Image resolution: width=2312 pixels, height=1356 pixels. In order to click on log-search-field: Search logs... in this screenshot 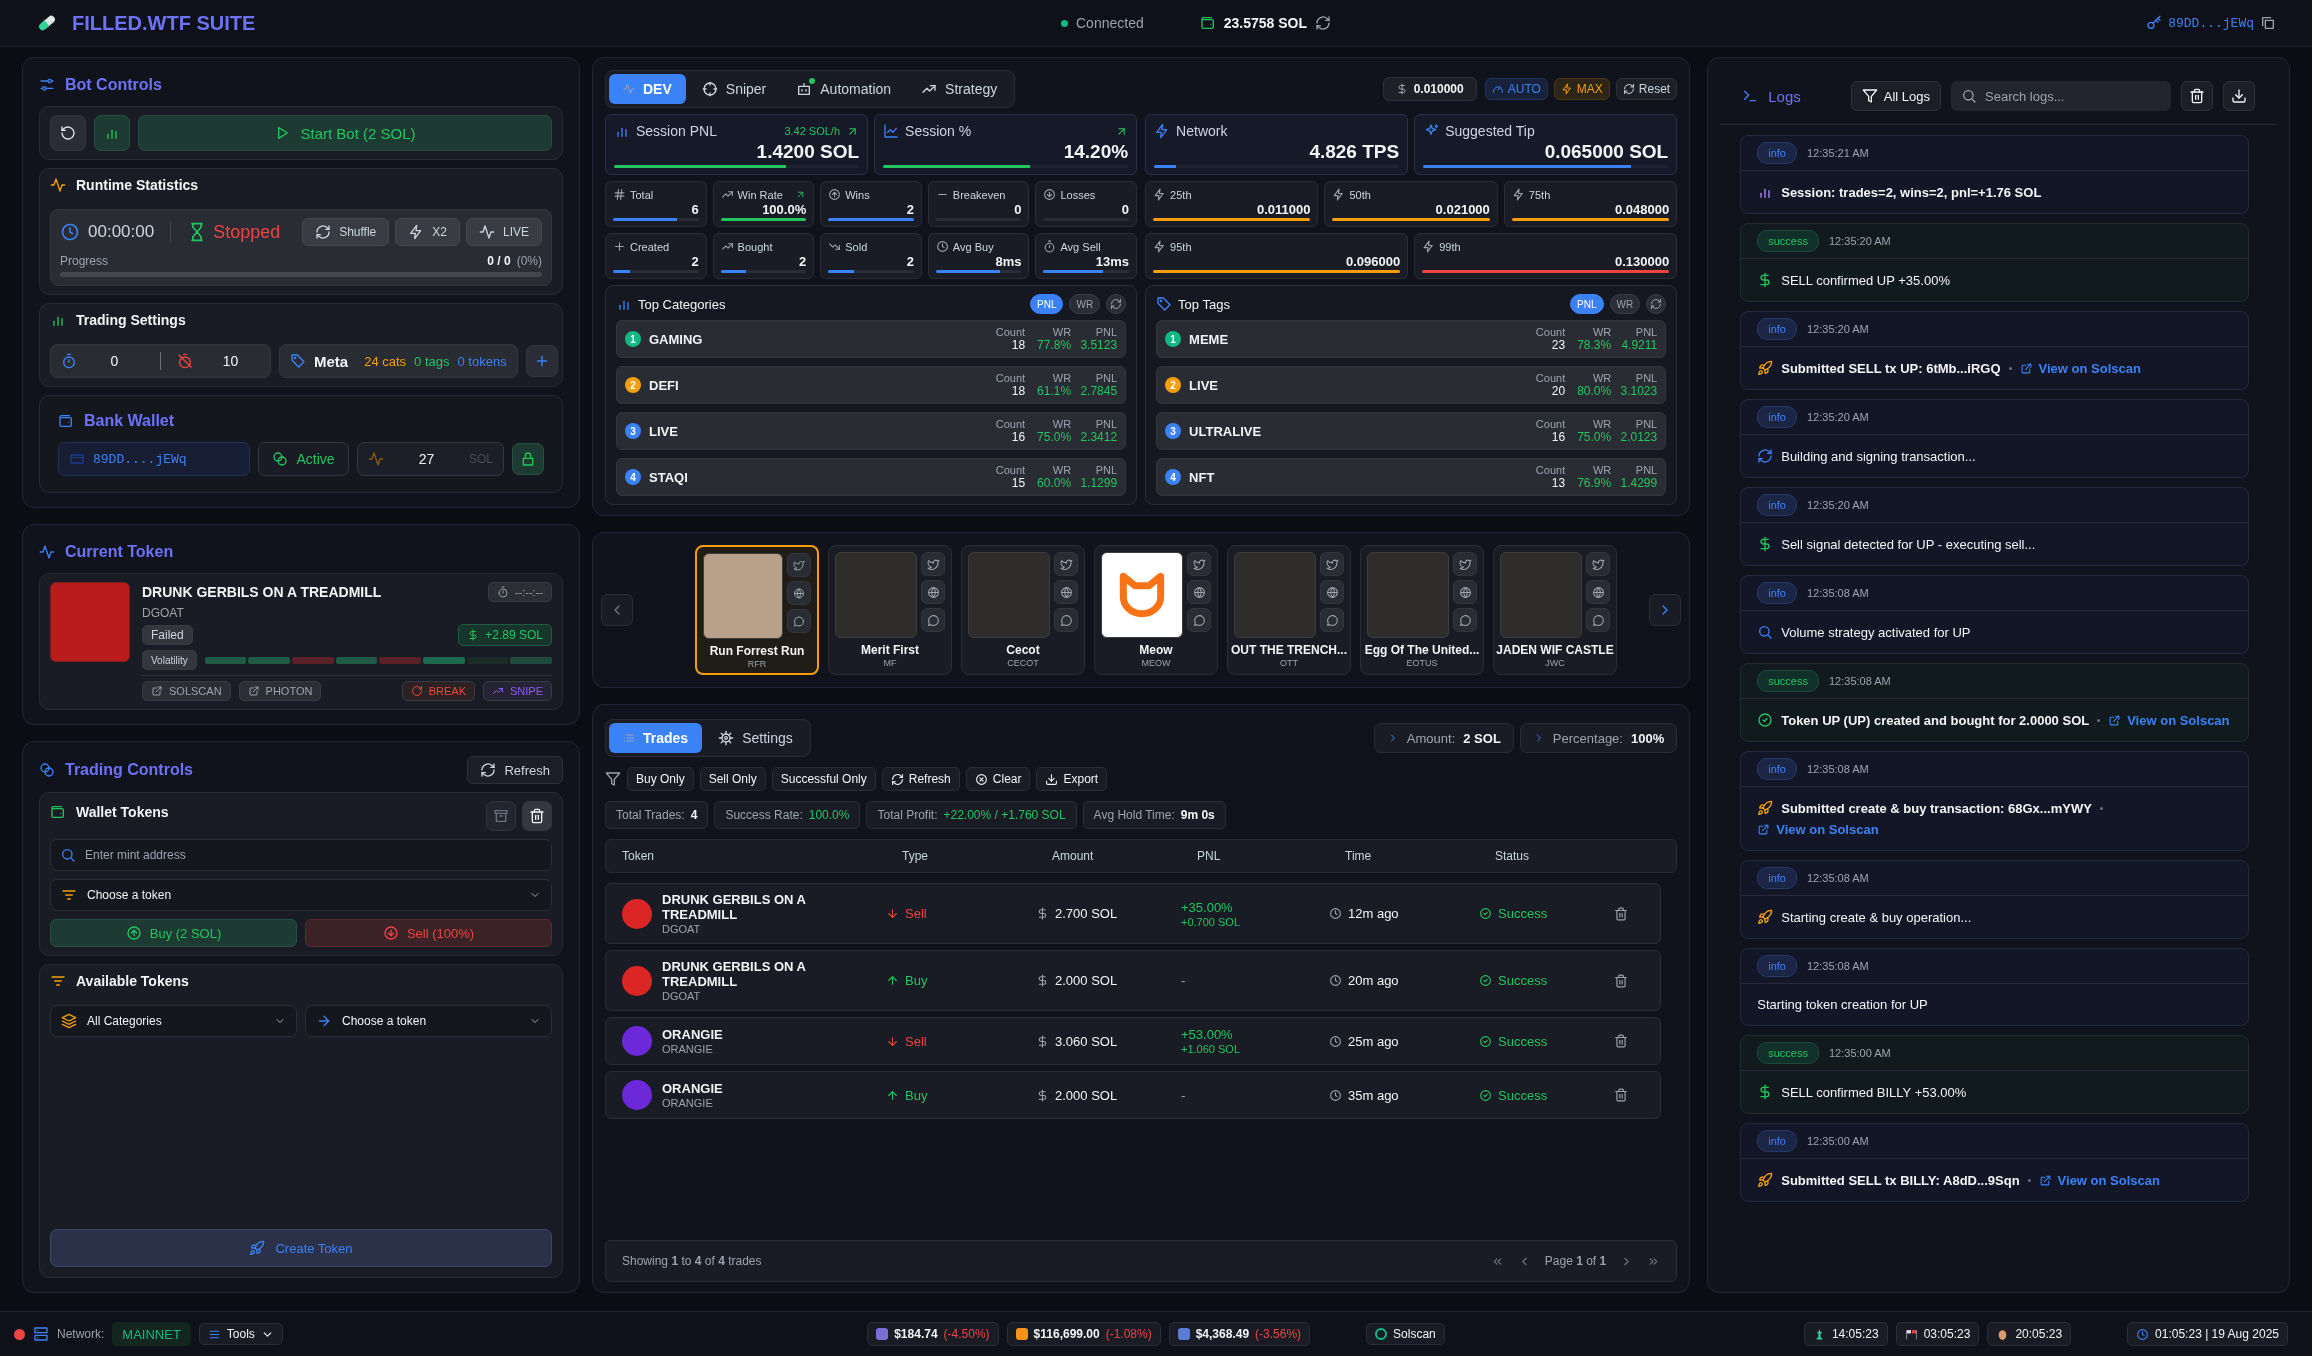, I will do `click(2061, 96)`.